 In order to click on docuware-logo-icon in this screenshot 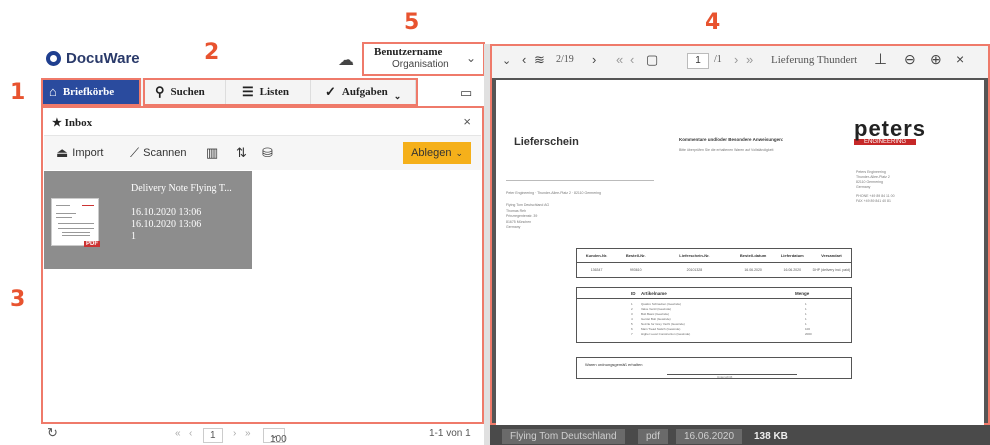, I will do `click(53, 58)`.